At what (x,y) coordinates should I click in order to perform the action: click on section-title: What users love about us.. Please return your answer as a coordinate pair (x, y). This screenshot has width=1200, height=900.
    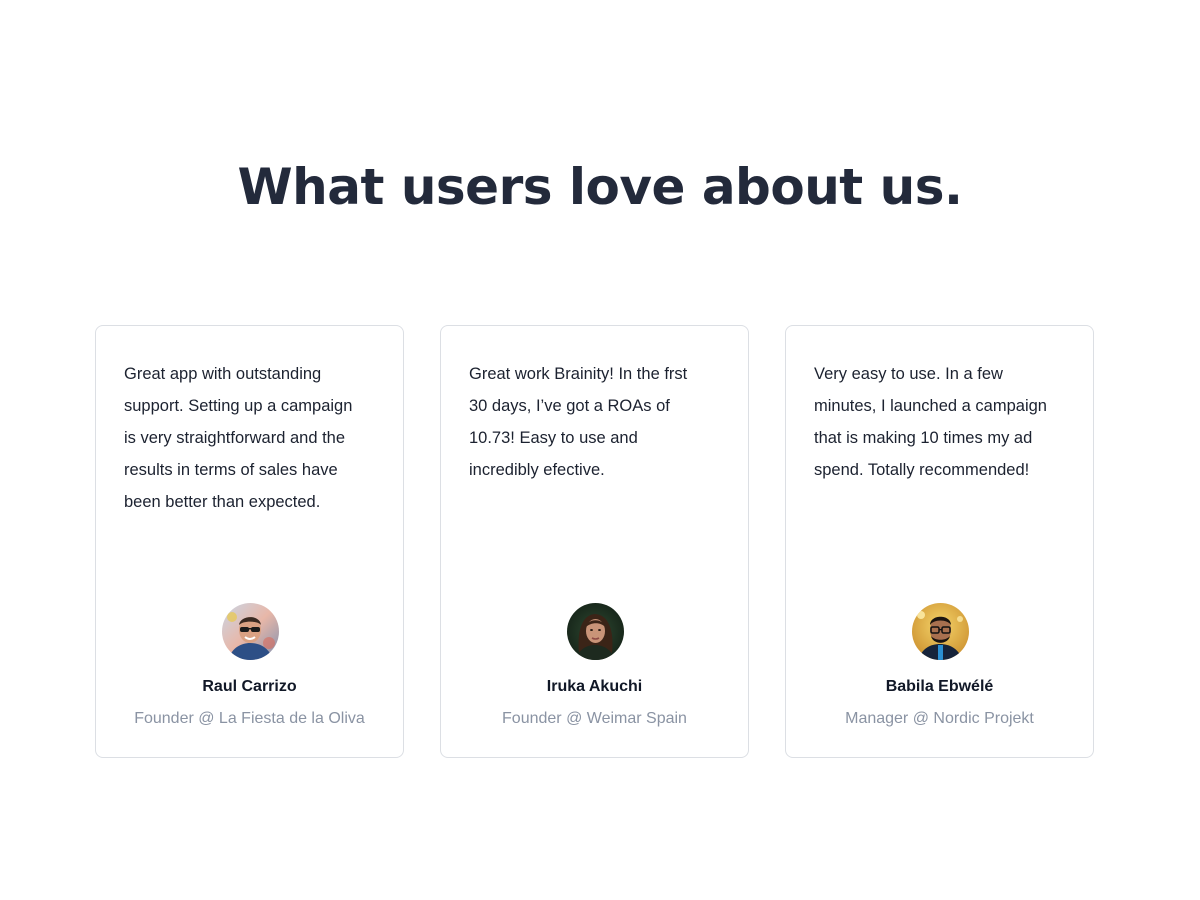
    Looking at the image, I should click on (600, 187).